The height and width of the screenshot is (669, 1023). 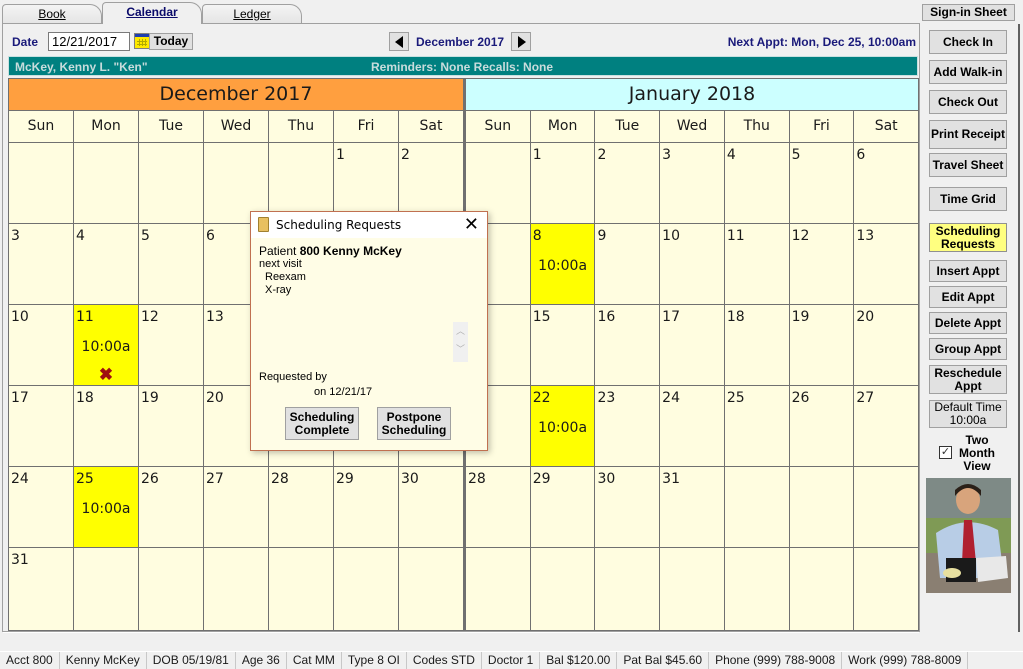 I want to click on add-walk-in-button: Add Walk-in, so click(x=968, y=72).